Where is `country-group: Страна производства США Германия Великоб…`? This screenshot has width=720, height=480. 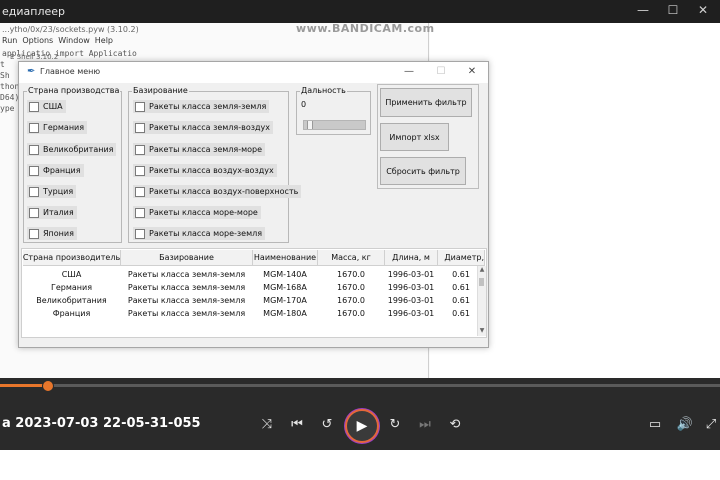
country-group: Страна производства США Германия Великоб… is located at coordinates (72, 164).